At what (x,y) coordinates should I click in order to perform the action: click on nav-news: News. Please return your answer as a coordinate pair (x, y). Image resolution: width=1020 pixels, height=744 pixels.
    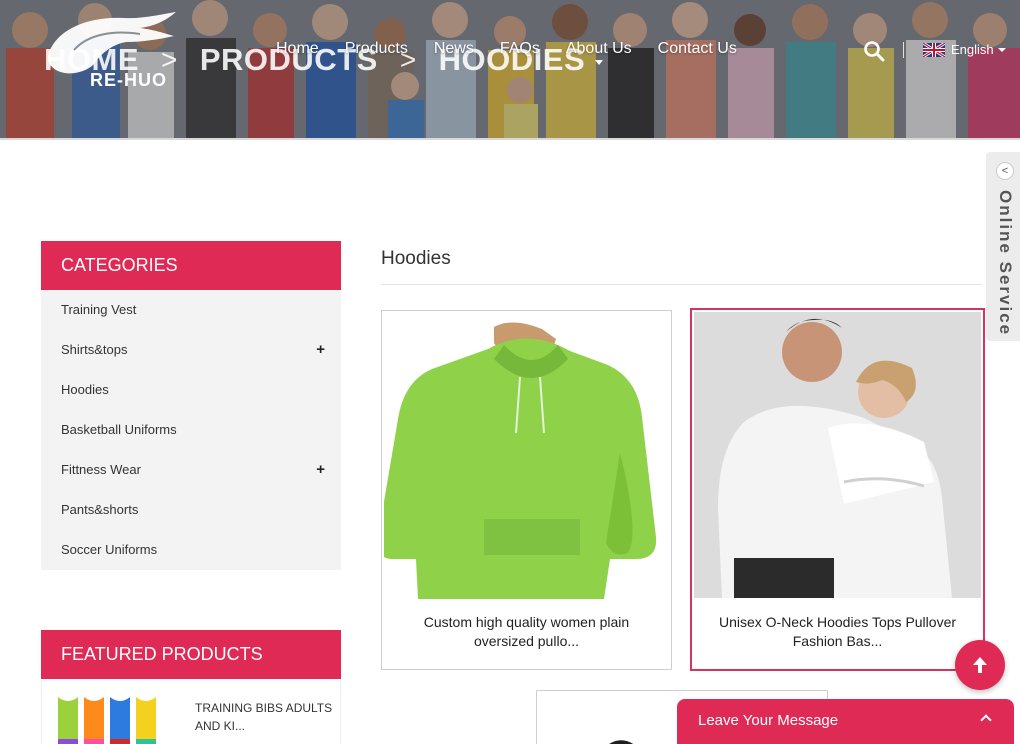
    Looking at the image, I should click on (454, 49).